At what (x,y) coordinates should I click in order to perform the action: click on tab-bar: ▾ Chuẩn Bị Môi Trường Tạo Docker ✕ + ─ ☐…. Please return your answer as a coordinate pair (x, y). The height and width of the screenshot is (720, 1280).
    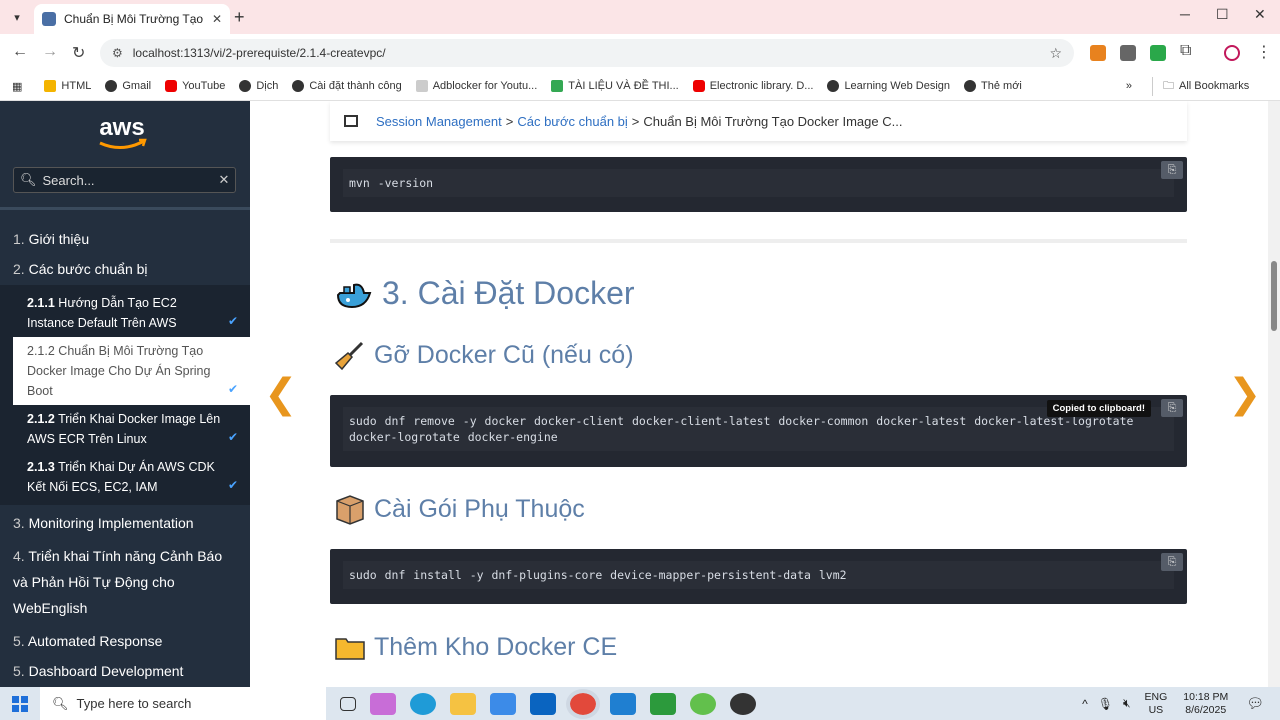
    Looking at the image, I should click on (640, 17).